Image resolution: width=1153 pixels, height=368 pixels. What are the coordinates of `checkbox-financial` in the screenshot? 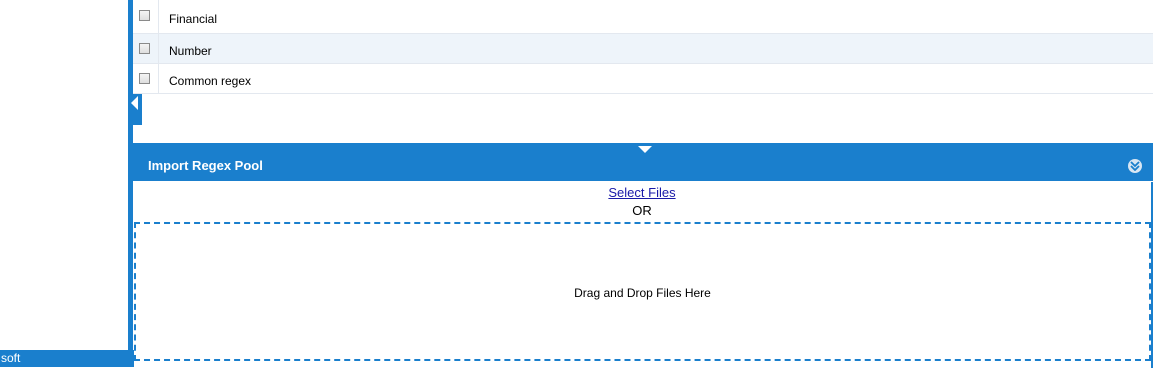 It's located at (144, 15).